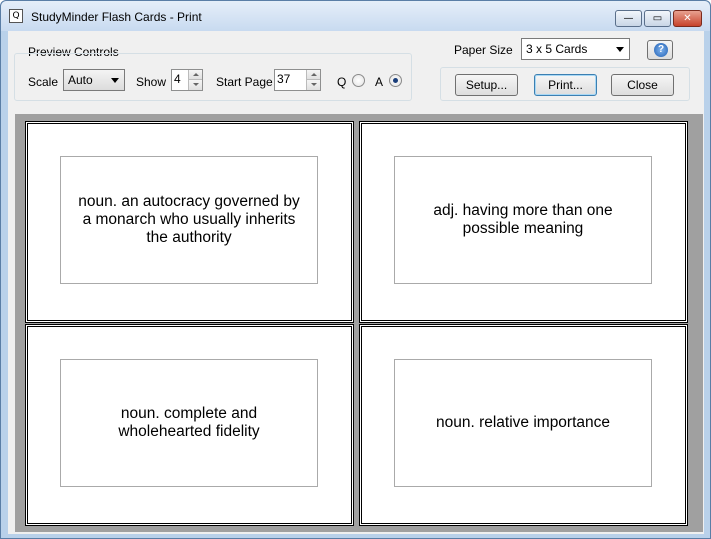  I want to click on a-label: A, so click(379, 82).